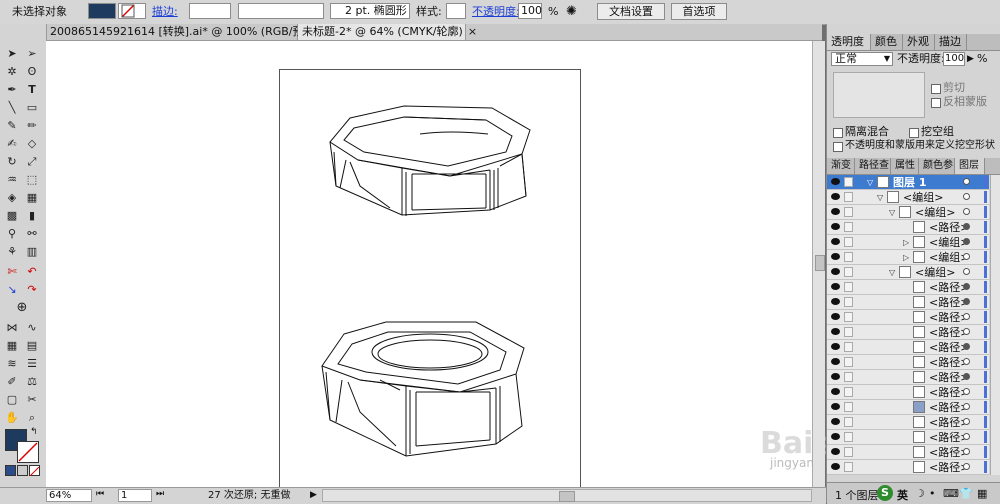  What do you see at coordinates (32, 108) in the screenshot?
I see `rectangle-tool-icon: ▭` at bounding box center [32, 108].